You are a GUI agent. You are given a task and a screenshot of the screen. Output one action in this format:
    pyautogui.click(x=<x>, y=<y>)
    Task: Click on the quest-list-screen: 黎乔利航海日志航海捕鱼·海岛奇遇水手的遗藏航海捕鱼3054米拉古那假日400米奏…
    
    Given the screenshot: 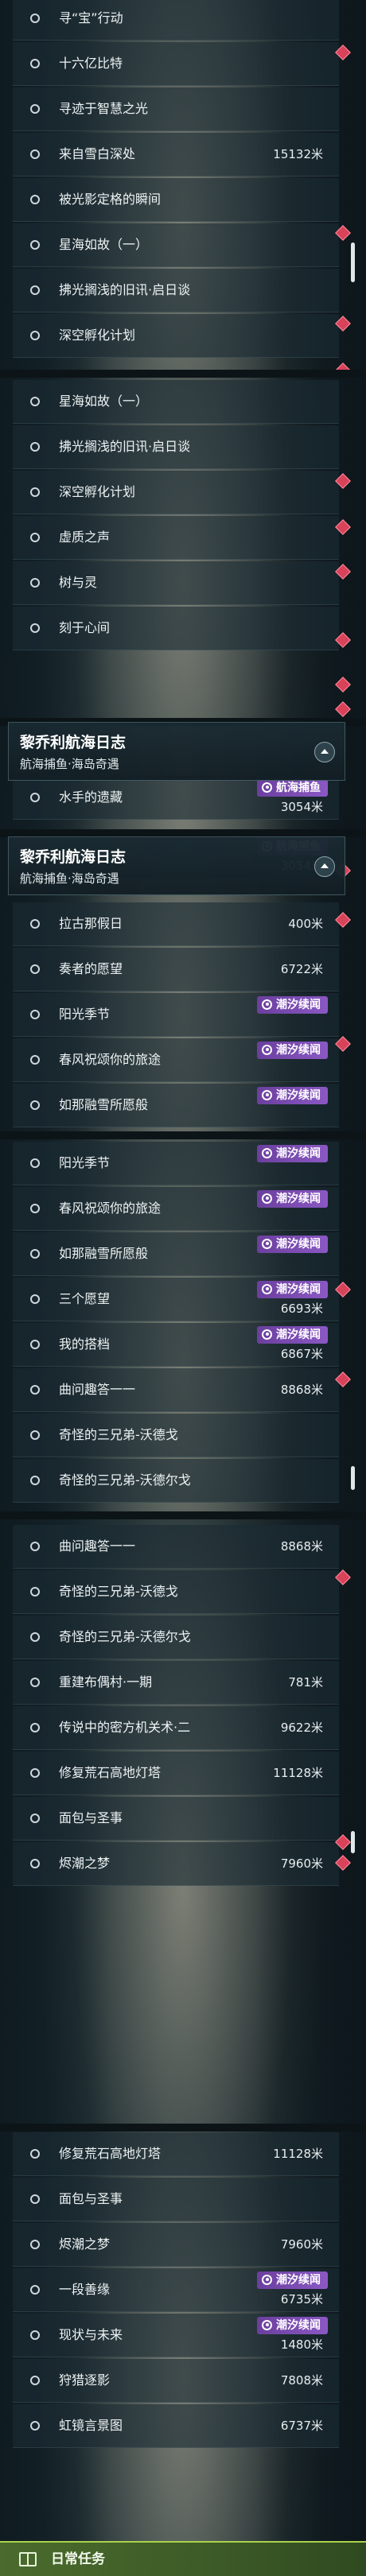 What is the action you would take?
    pyautogui.click(x=183, y=984)
    